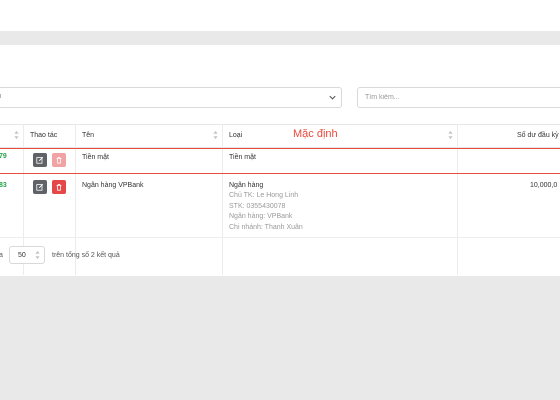 The image size is (560, 400). What do you see at coordinates (3, 156) in the screenshot?
I see `row-id: 79` at bounding box center [3, 156].